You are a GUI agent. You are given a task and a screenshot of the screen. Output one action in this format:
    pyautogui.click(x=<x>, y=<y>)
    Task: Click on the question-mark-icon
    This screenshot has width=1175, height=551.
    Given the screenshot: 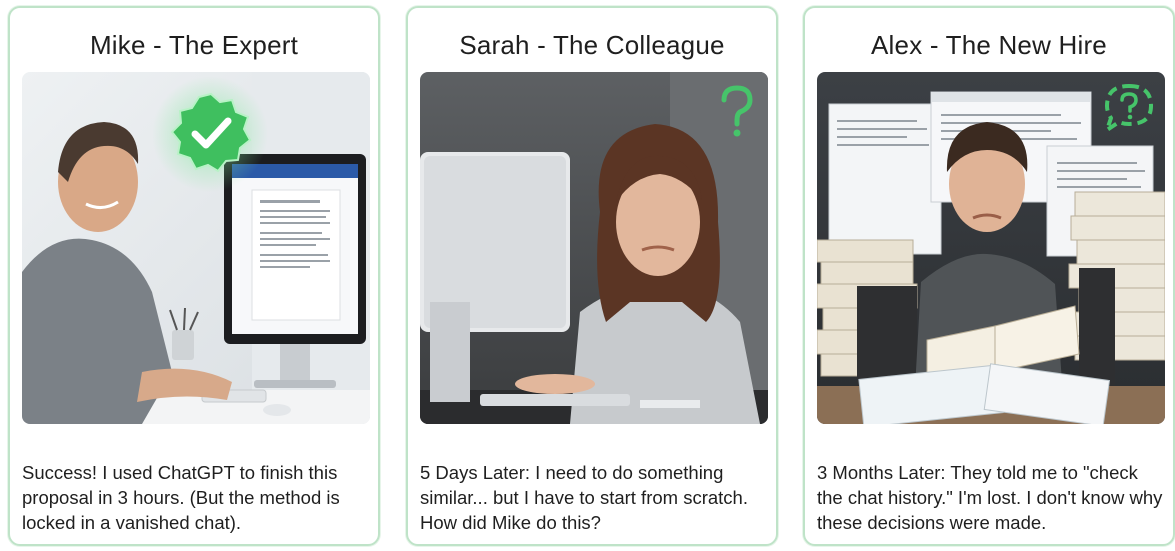 What is the action you would take?
    pyautogui.click(x=737, y=111)
    